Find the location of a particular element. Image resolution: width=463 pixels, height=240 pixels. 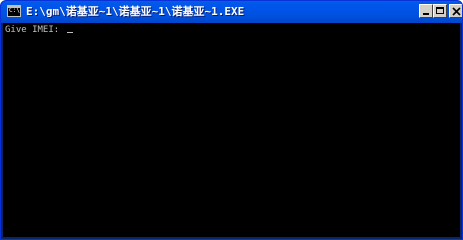

minimize-icon is located at coordinates (426, 14).